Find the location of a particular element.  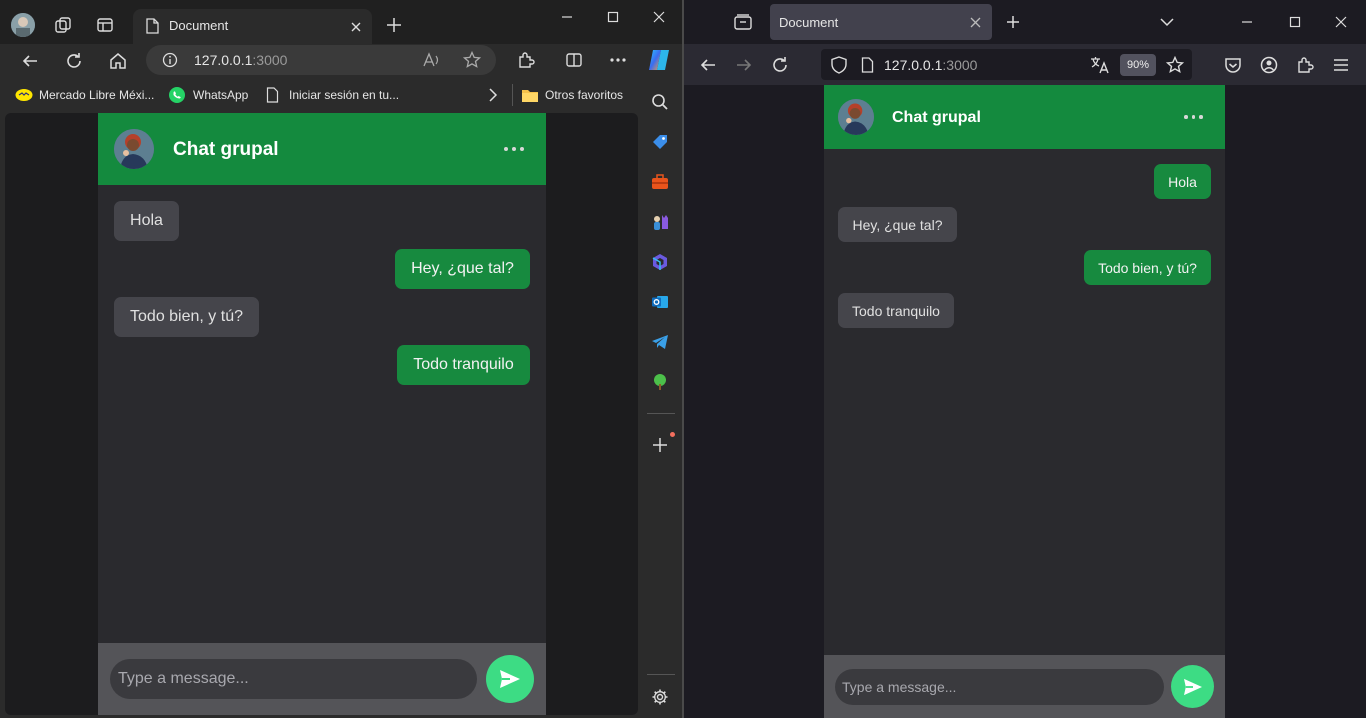

refresh-icon is located at coordinates (74, 61).